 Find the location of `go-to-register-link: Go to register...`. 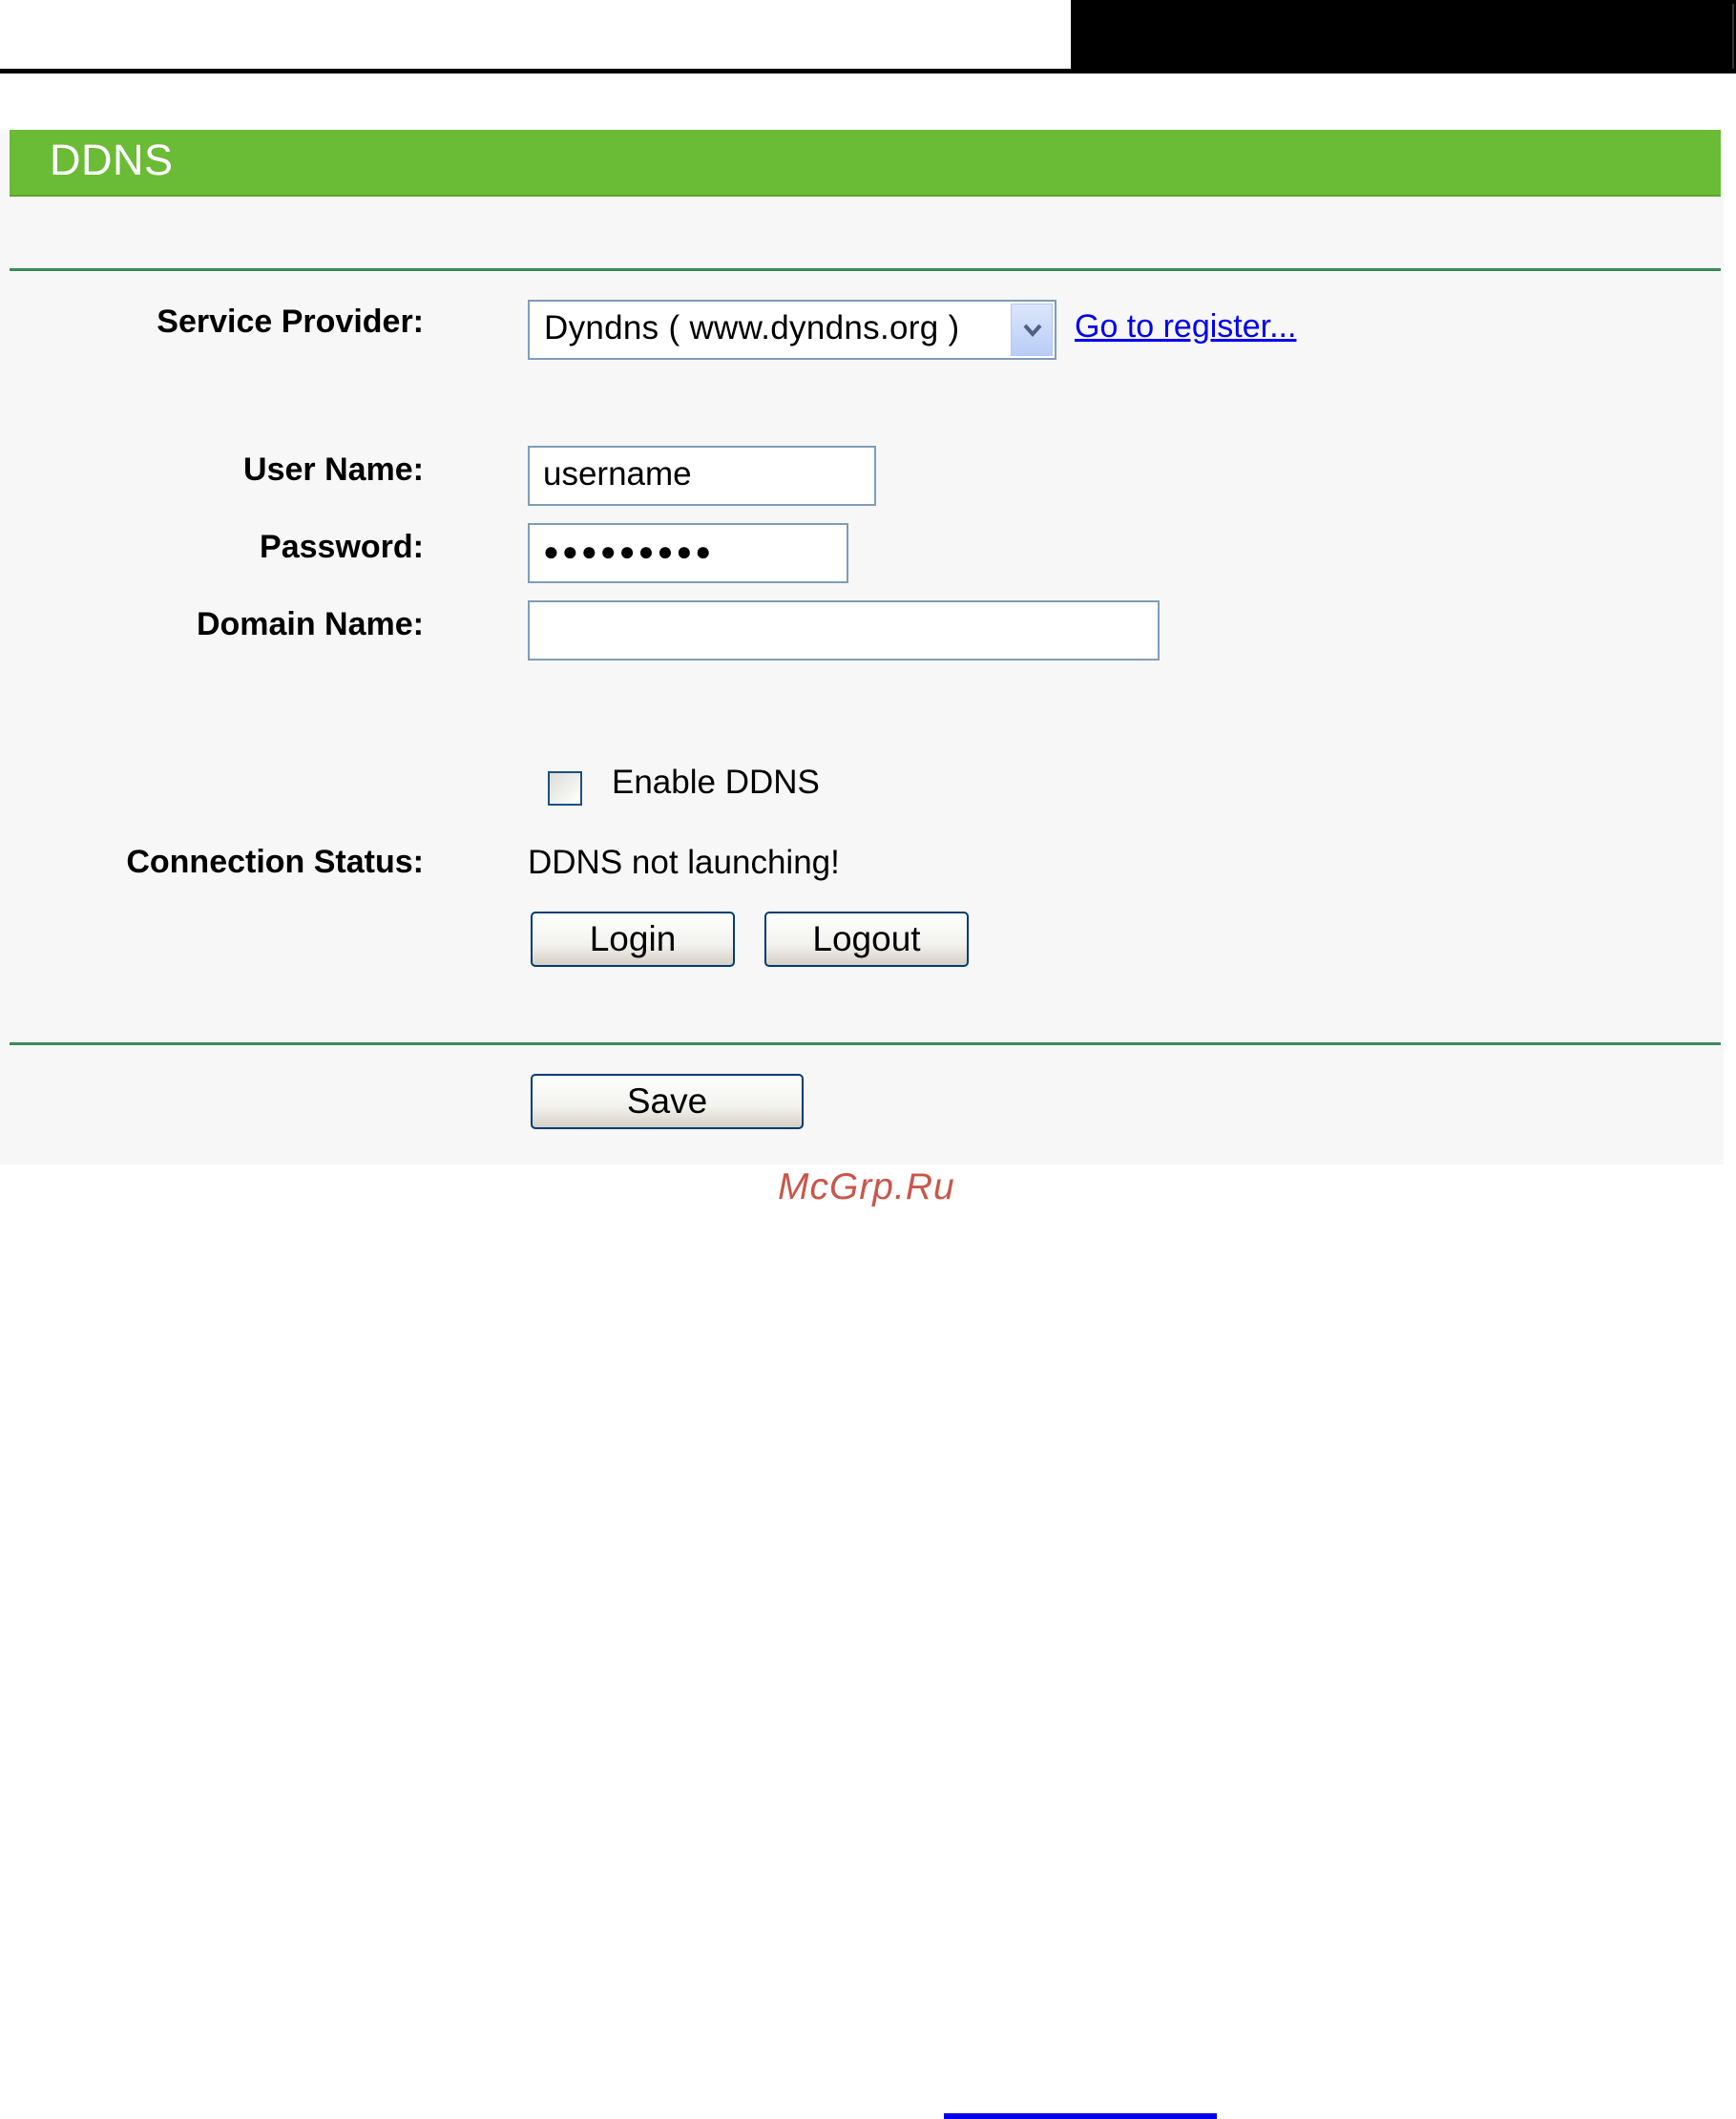

go-to-register-link: Go to register... is located at coordinates (1185, 327).